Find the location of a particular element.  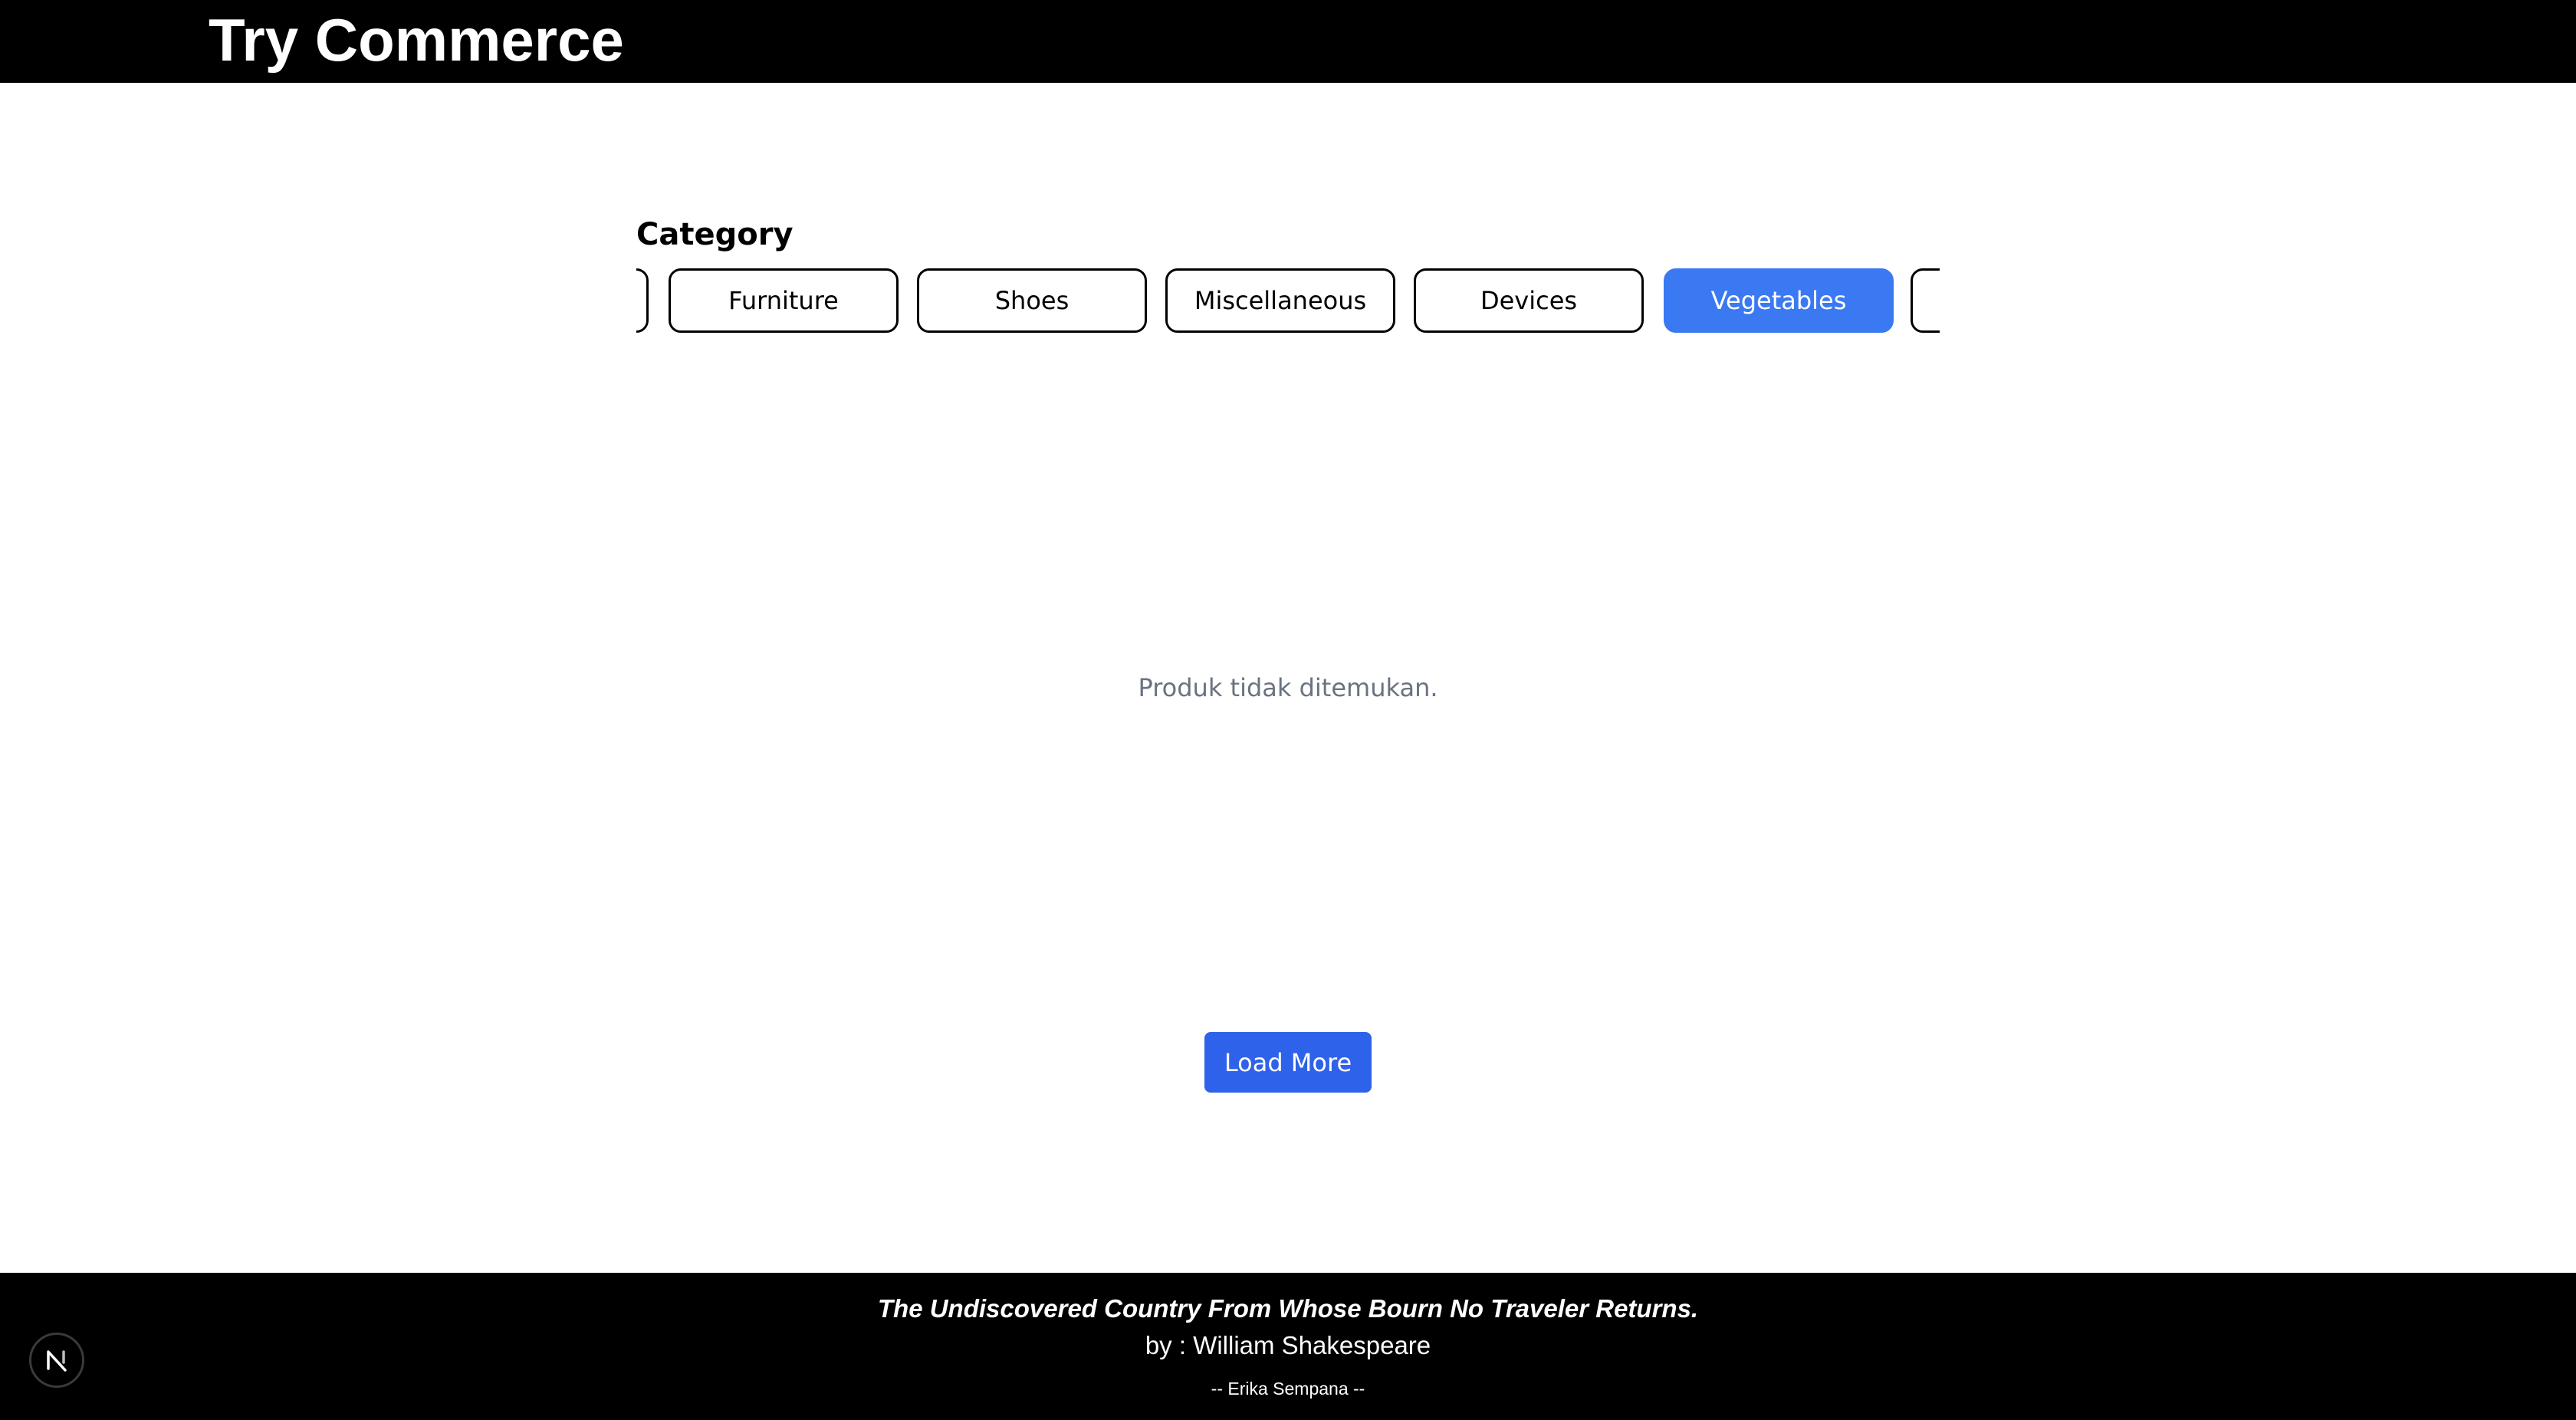

category-button-vegetables: Vegetables is located at coordinates (1779, 300).